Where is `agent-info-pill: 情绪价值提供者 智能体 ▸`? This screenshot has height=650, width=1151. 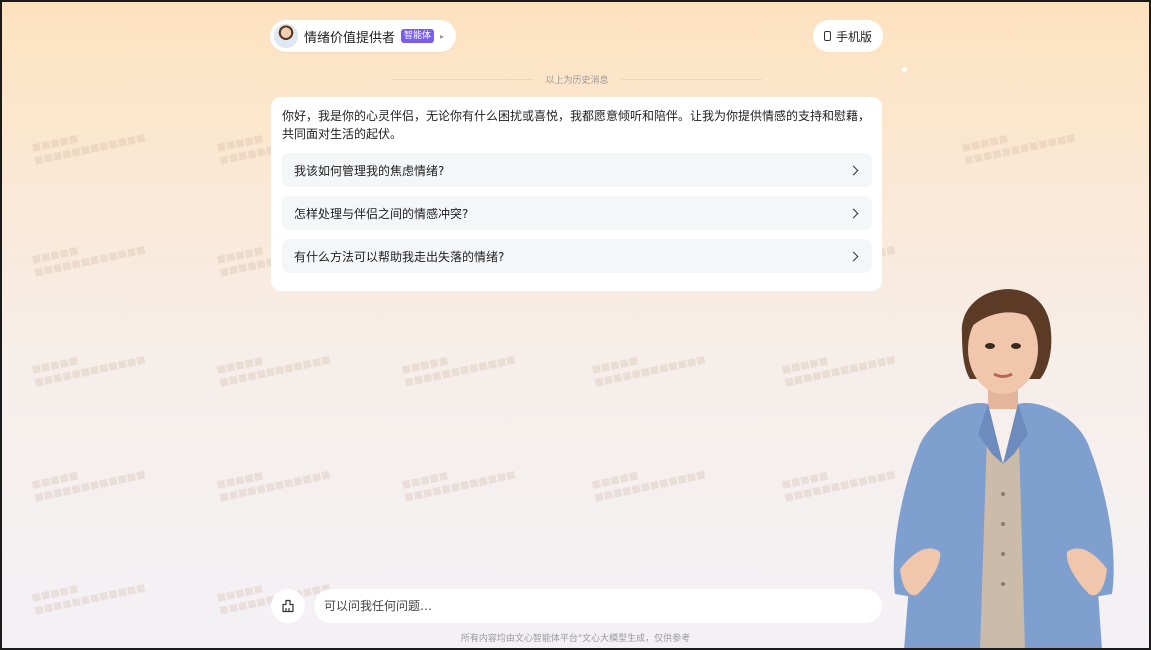
agent-info-pill: 情绪价值提供者 智能体 ▸ is located at coordinates (363, 36).